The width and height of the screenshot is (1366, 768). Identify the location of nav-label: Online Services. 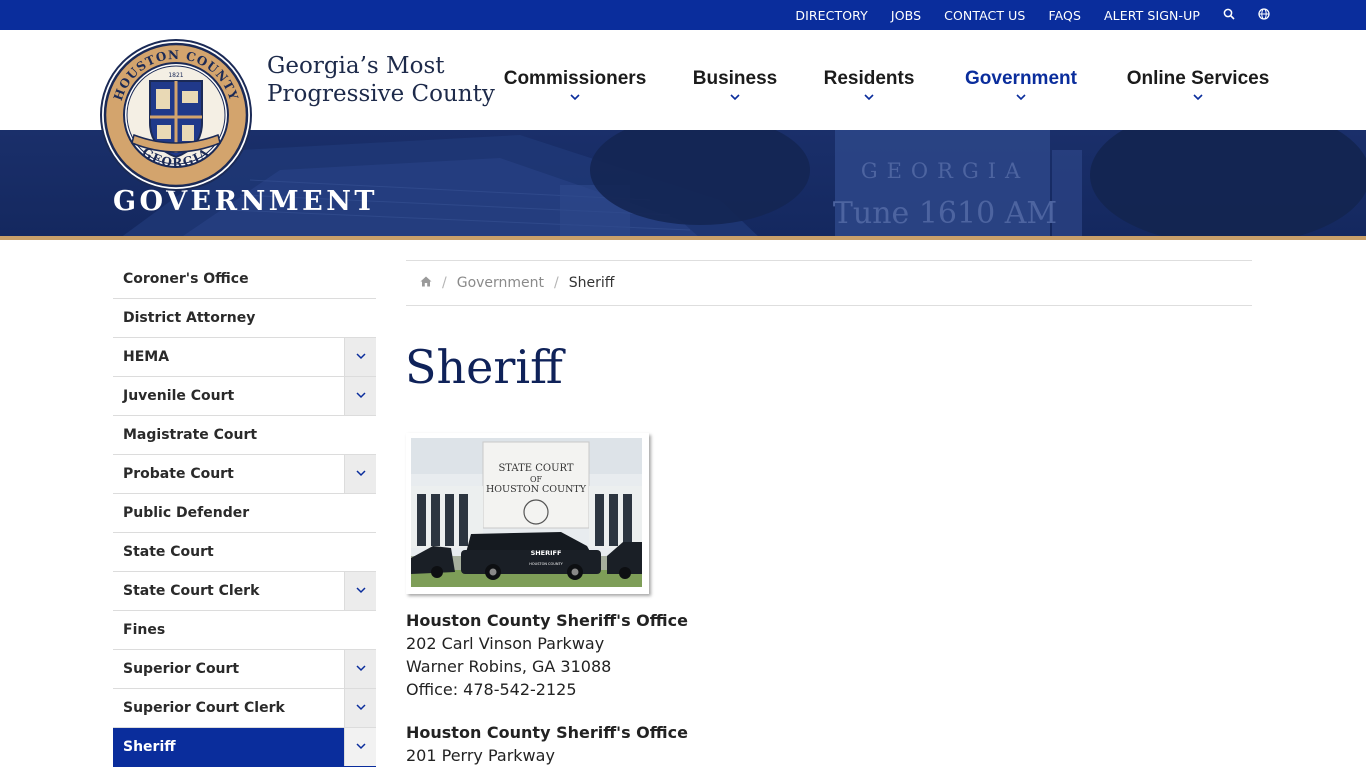
(1198, 78).